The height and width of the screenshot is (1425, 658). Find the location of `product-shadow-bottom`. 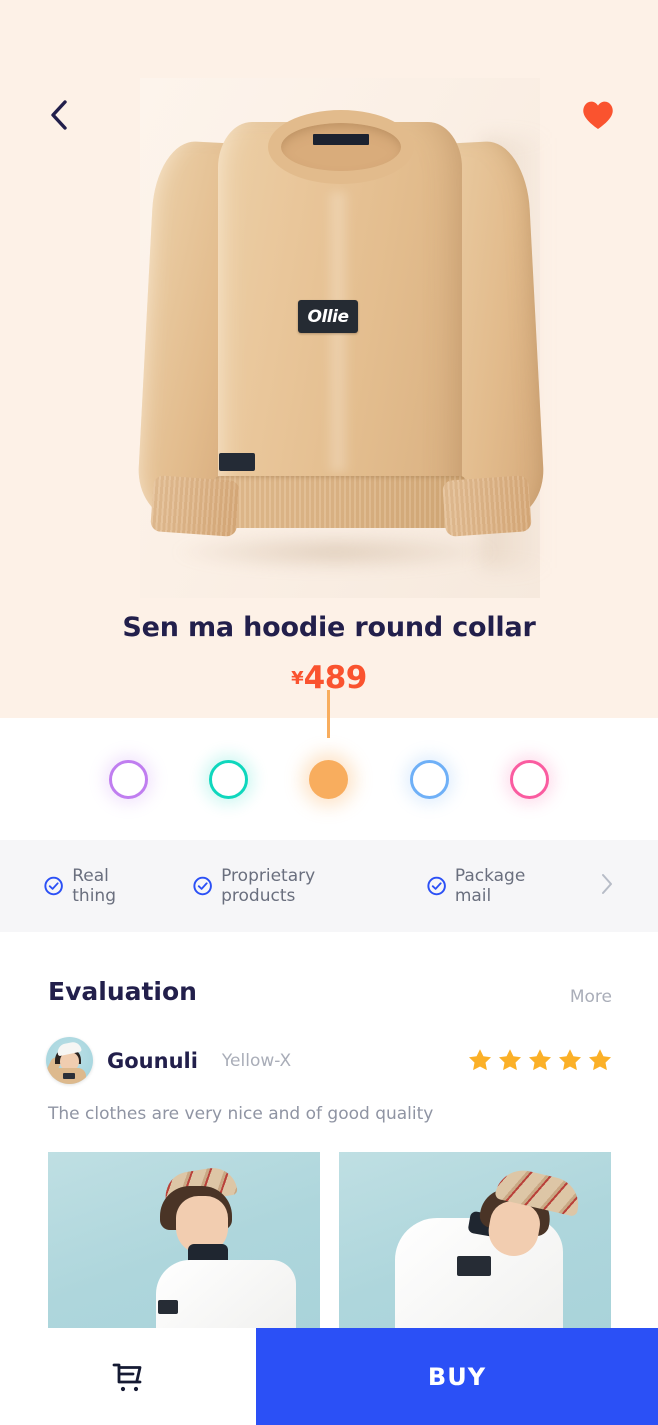

product-shadow-bottom is located at coordinates (335, 552).